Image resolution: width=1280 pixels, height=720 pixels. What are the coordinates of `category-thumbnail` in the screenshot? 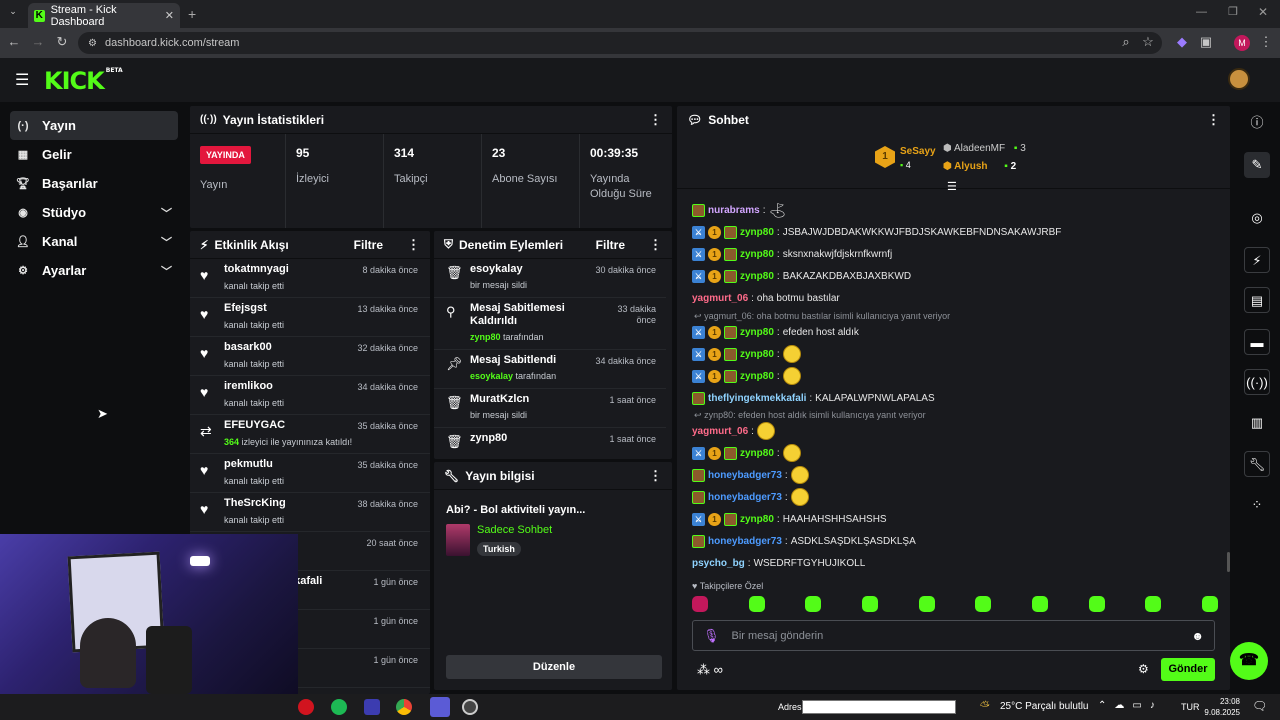 It's located at (458, 540).